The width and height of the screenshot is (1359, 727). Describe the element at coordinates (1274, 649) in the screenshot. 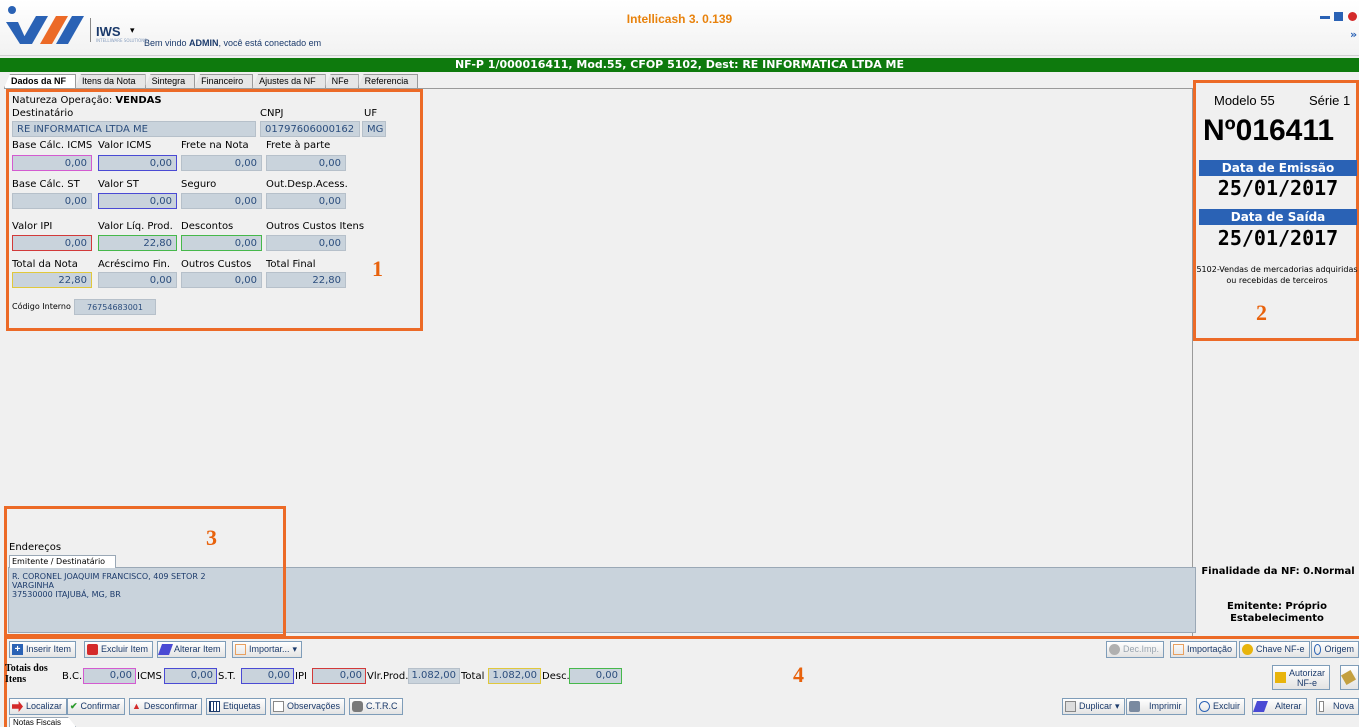

I see `chave-nfe-button: Chave NF-e` at that location.